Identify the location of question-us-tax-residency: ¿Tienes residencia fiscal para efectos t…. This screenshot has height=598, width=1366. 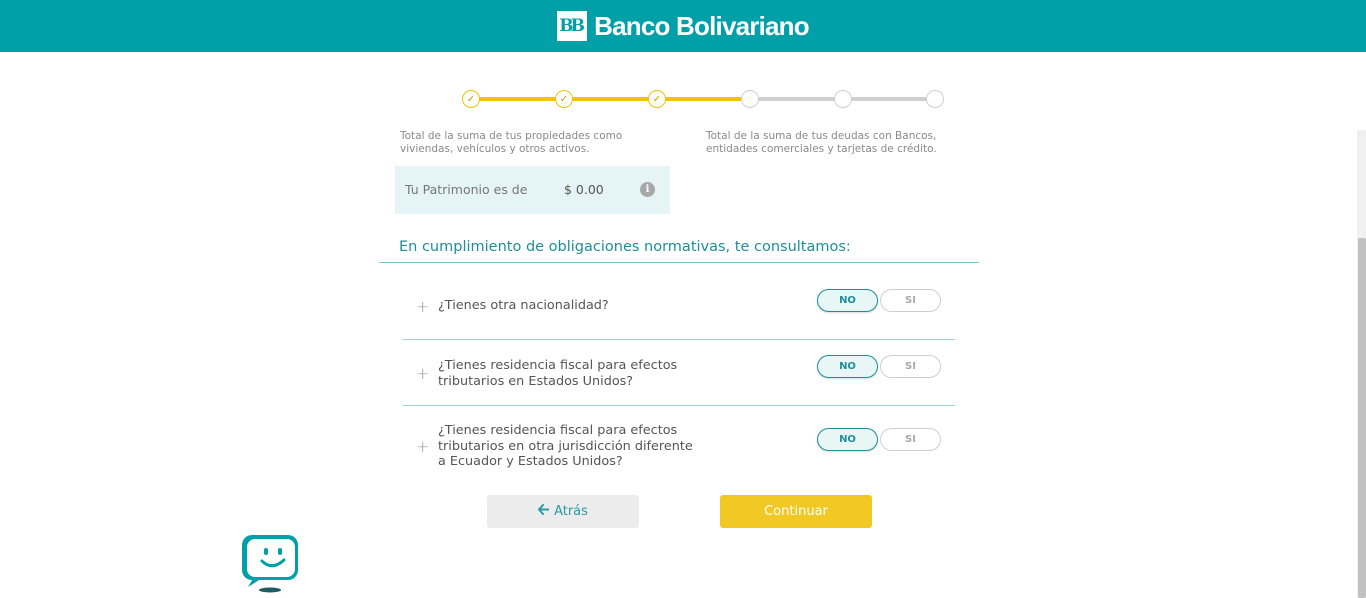
(558, 373).